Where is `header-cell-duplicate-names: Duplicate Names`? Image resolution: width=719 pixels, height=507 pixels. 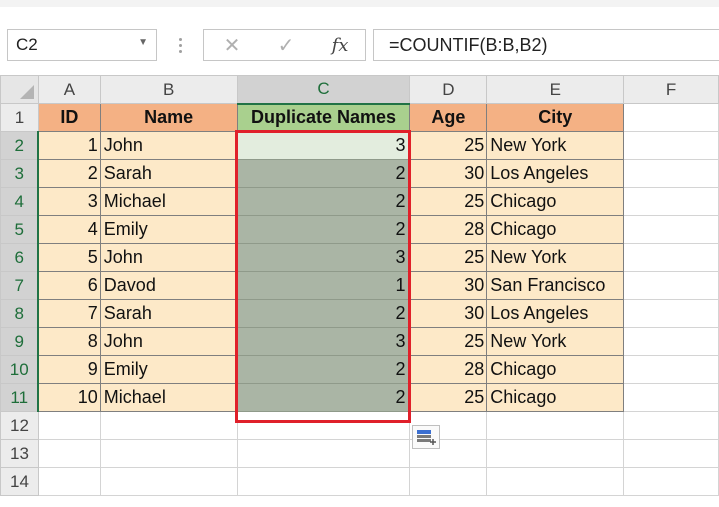
header-cell-duplicate-names: Duplicate Names is located at coordinates (323, 117).